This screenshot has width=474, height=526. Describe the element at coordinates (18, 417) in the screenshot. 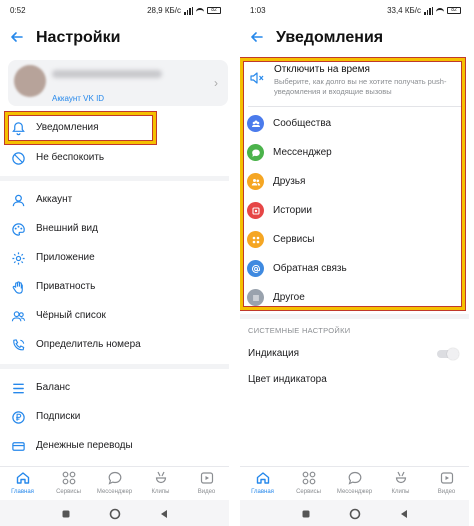

I see `ruble-icon` at that location.